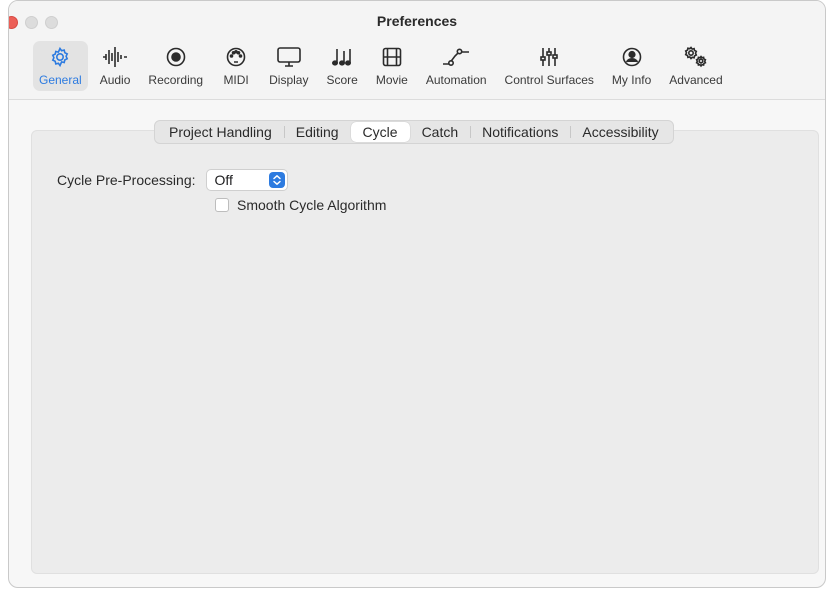  What do you see at coordinates (549, 57) in the screenshot?
I see `sliders-icon` at bounding box center [549, 57].